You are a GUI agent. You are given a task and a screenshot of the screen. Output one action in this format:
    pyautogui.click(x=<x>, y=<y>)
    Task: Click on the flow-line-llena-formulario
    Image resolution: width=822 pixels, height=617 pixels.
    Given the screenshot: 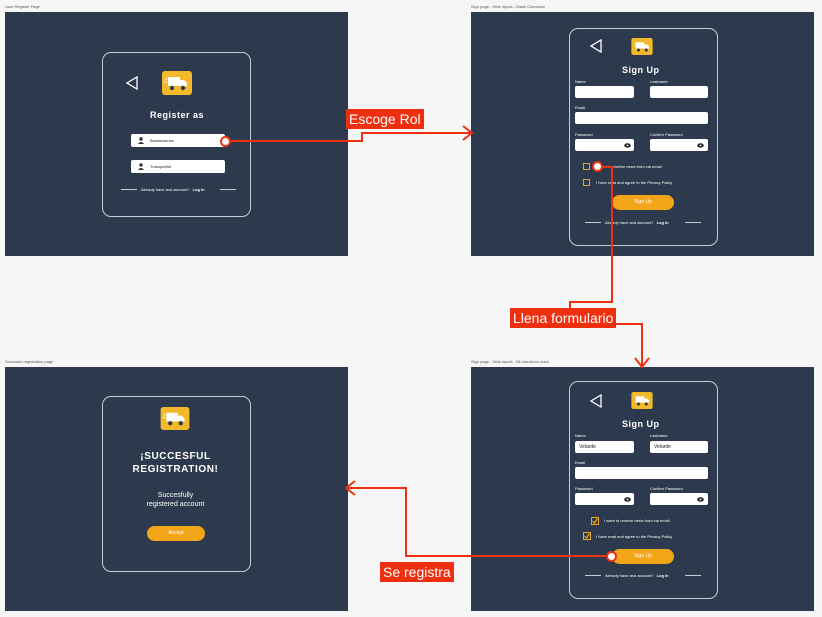 What is the action you would take?
    pyautogui.click(x=606, y=266)
    